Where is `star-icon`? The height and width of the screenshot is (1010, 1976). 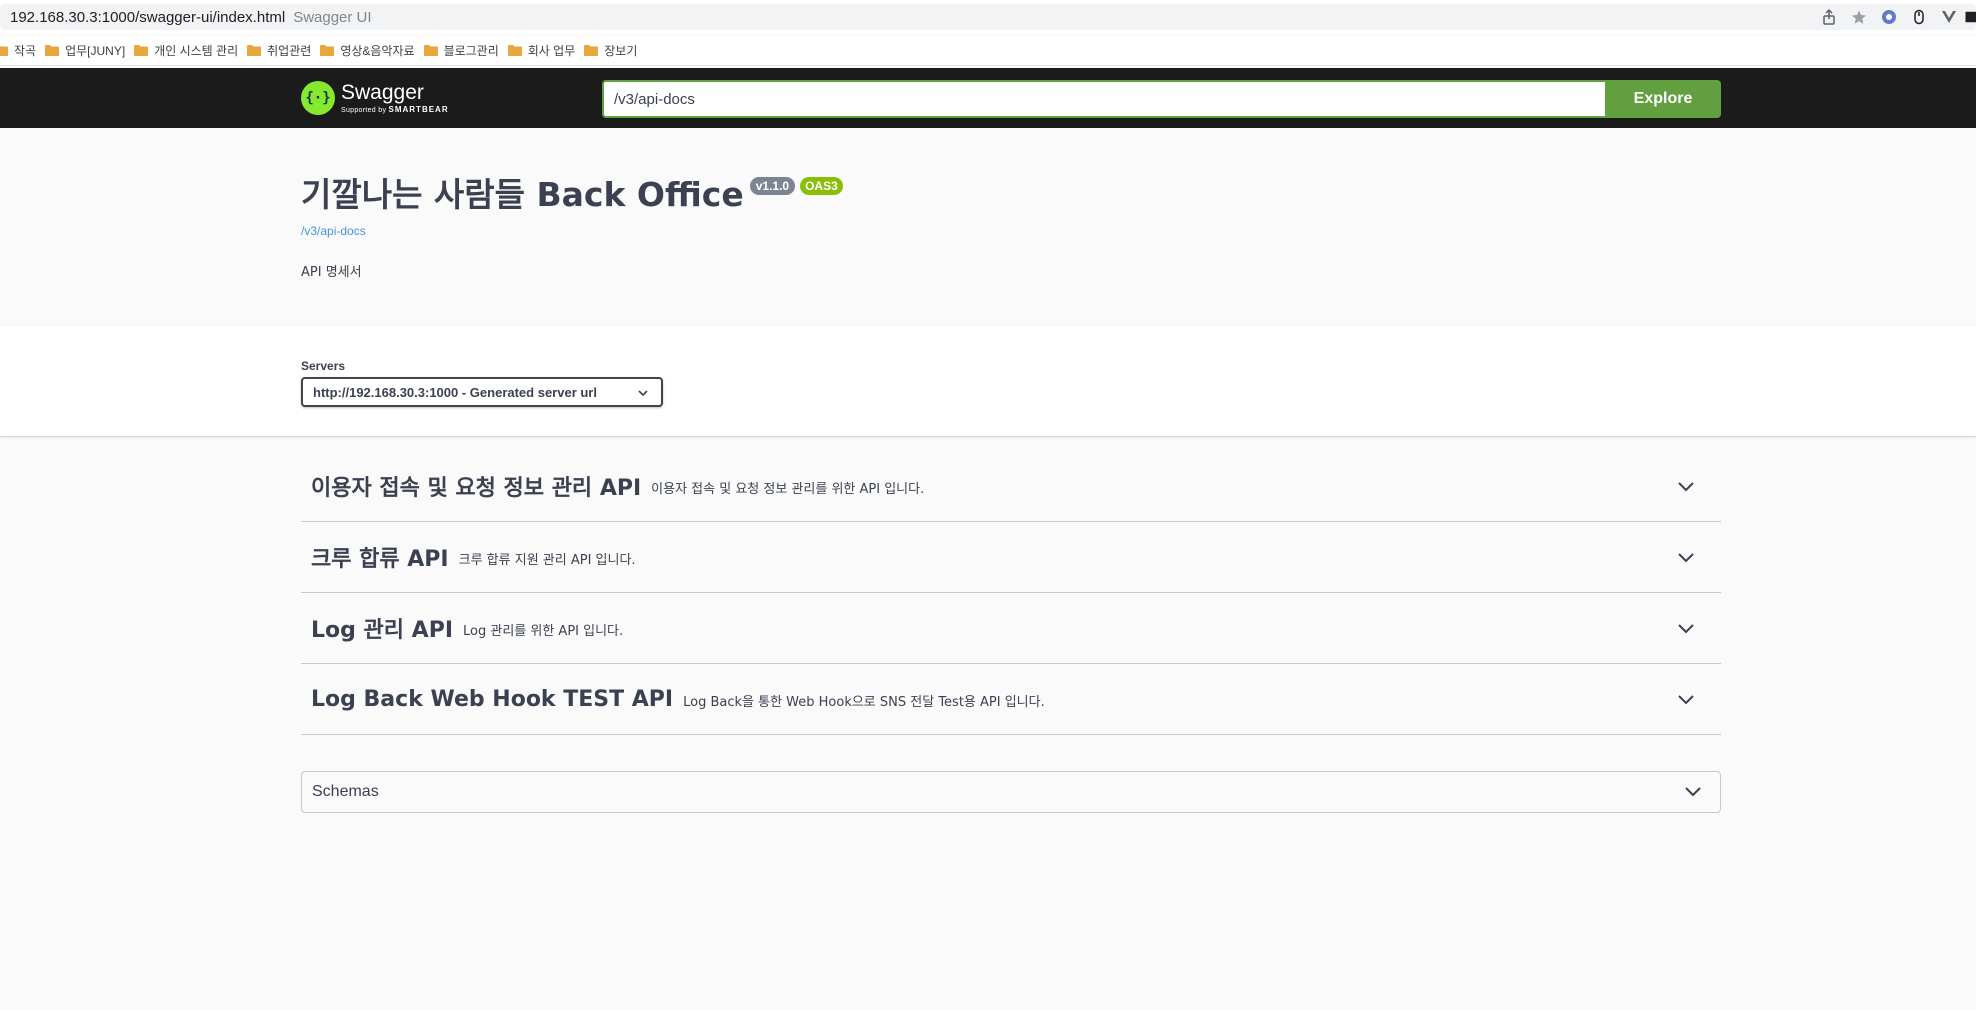 star-icon is located at coordinates (1859, 17).